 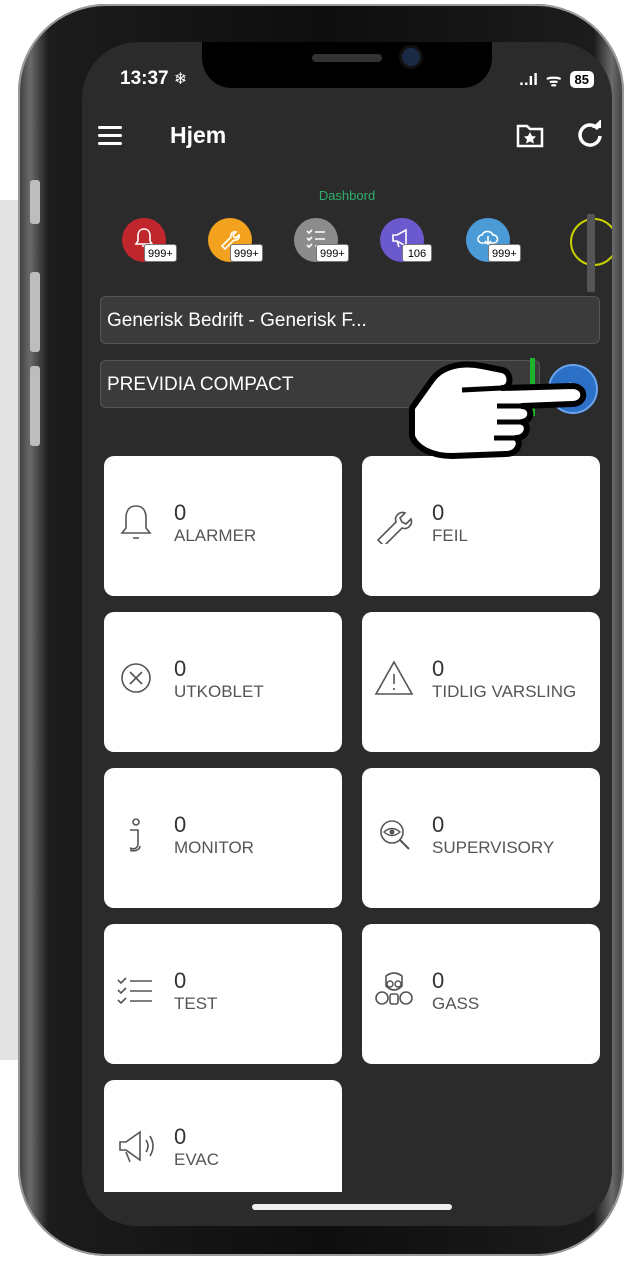 I want to click on tiles-scrollbar, so click(x=591, y=253).